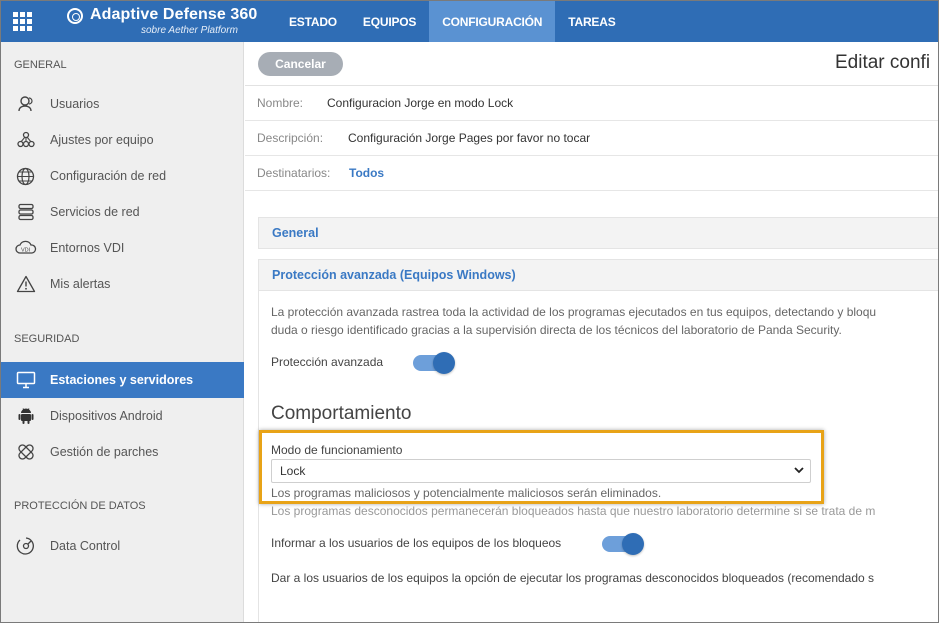  I want to click on sidebar-item-gestion-de-parches: Gestión de parches, so click(122, 452).